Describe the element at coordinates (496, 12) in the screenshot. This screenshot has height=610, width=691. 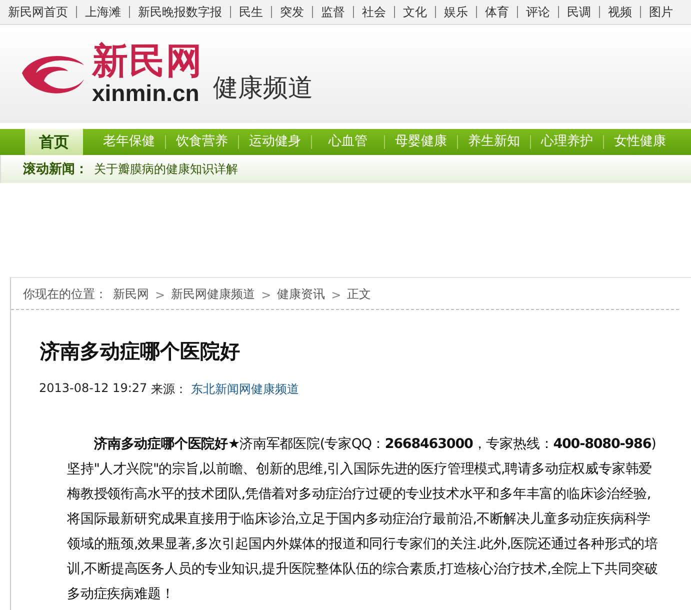
I see `nav-link: 体育` at that location.